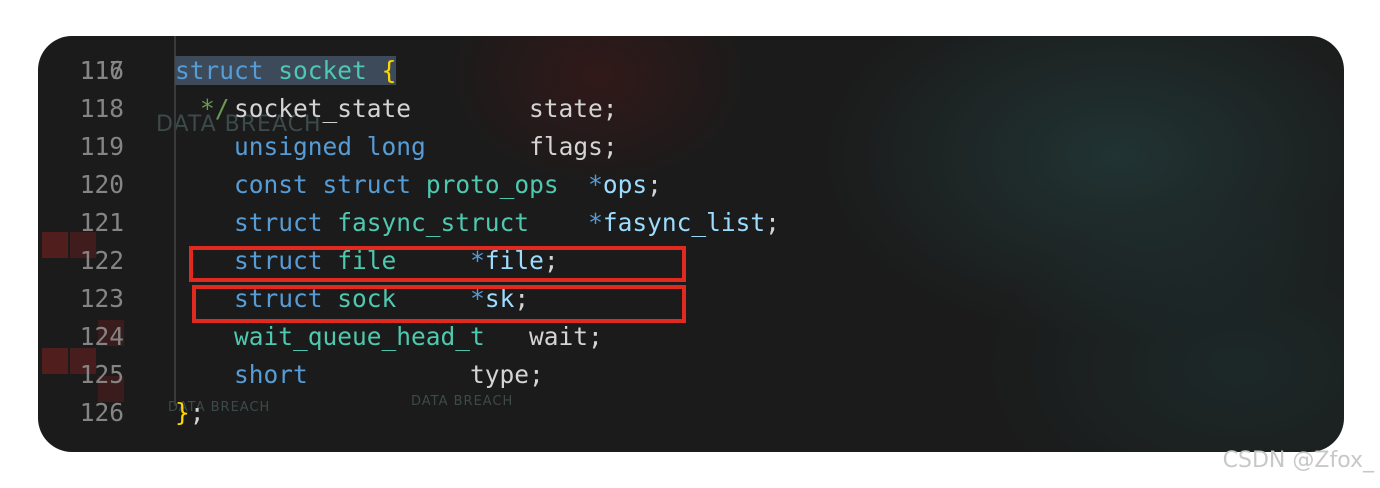 The width and height of the screenshot is (1380, 488). What do you see at coordinates (101, 108) in the screenshot?
I see `line-number: 118` at bounding box center [101, 108].